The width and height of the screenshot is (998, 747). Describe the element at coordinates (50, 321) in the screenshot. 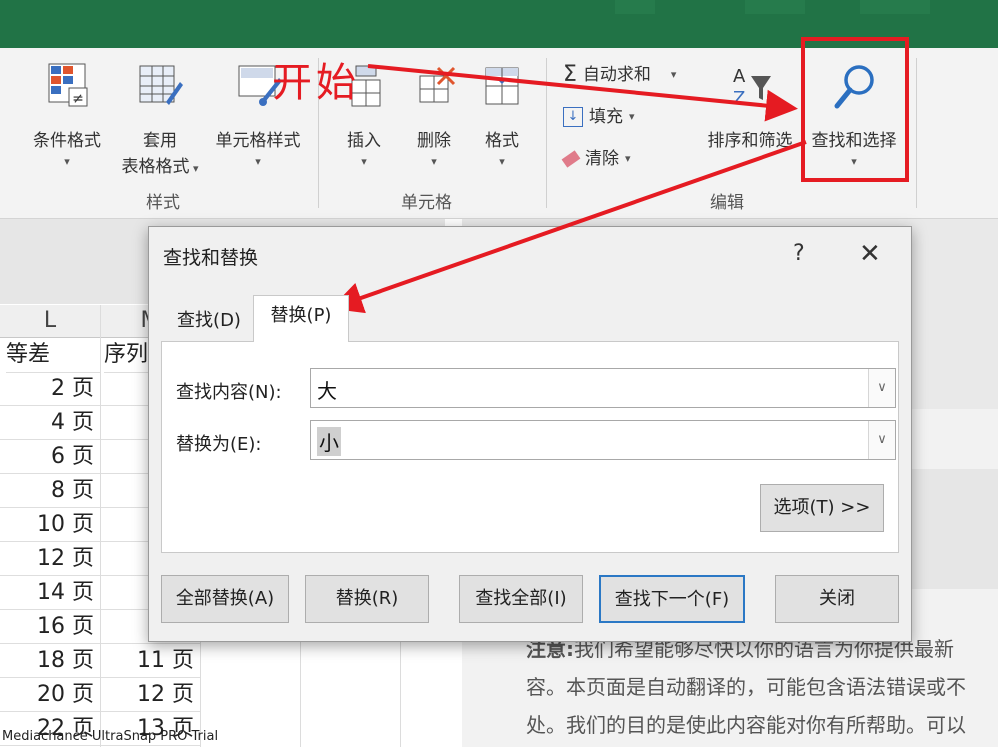

I see `column-header-l: L` at that location.